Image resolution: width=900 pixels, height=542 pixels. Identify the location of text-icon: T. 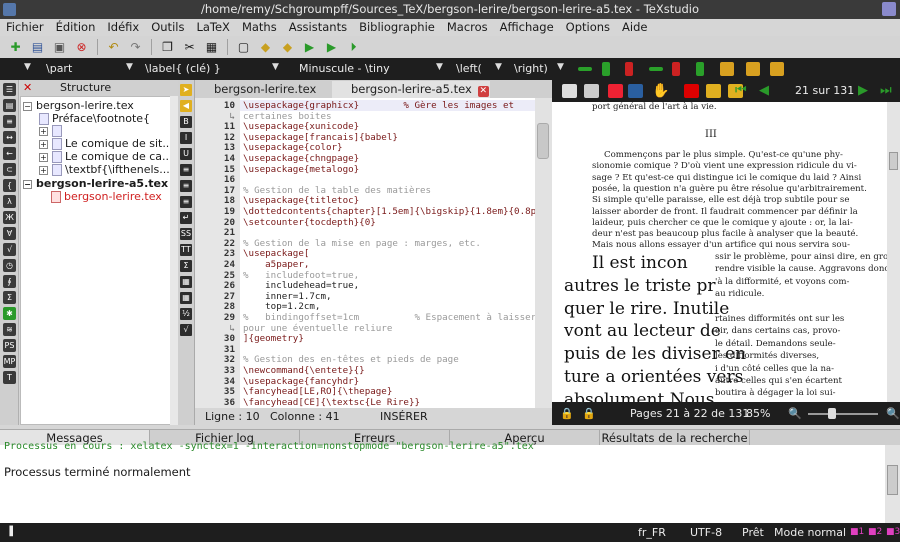
(9, 377).